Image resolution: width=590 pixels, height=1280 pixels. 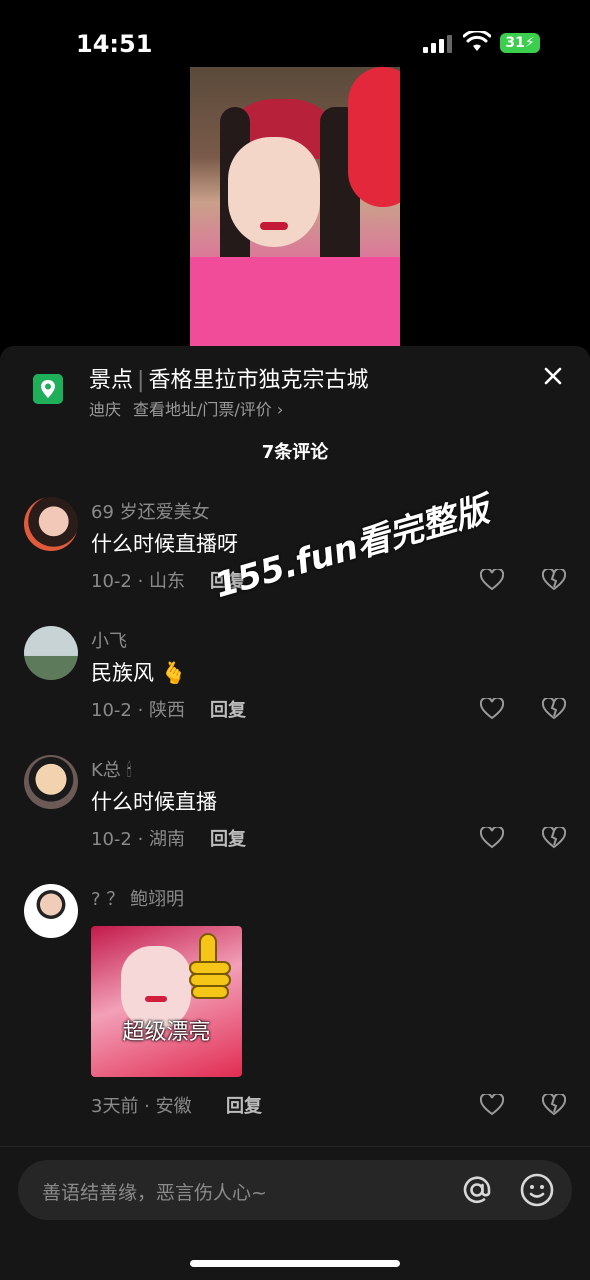 I want to click on comments-count: 7条评论, so click(x=295, y=452).